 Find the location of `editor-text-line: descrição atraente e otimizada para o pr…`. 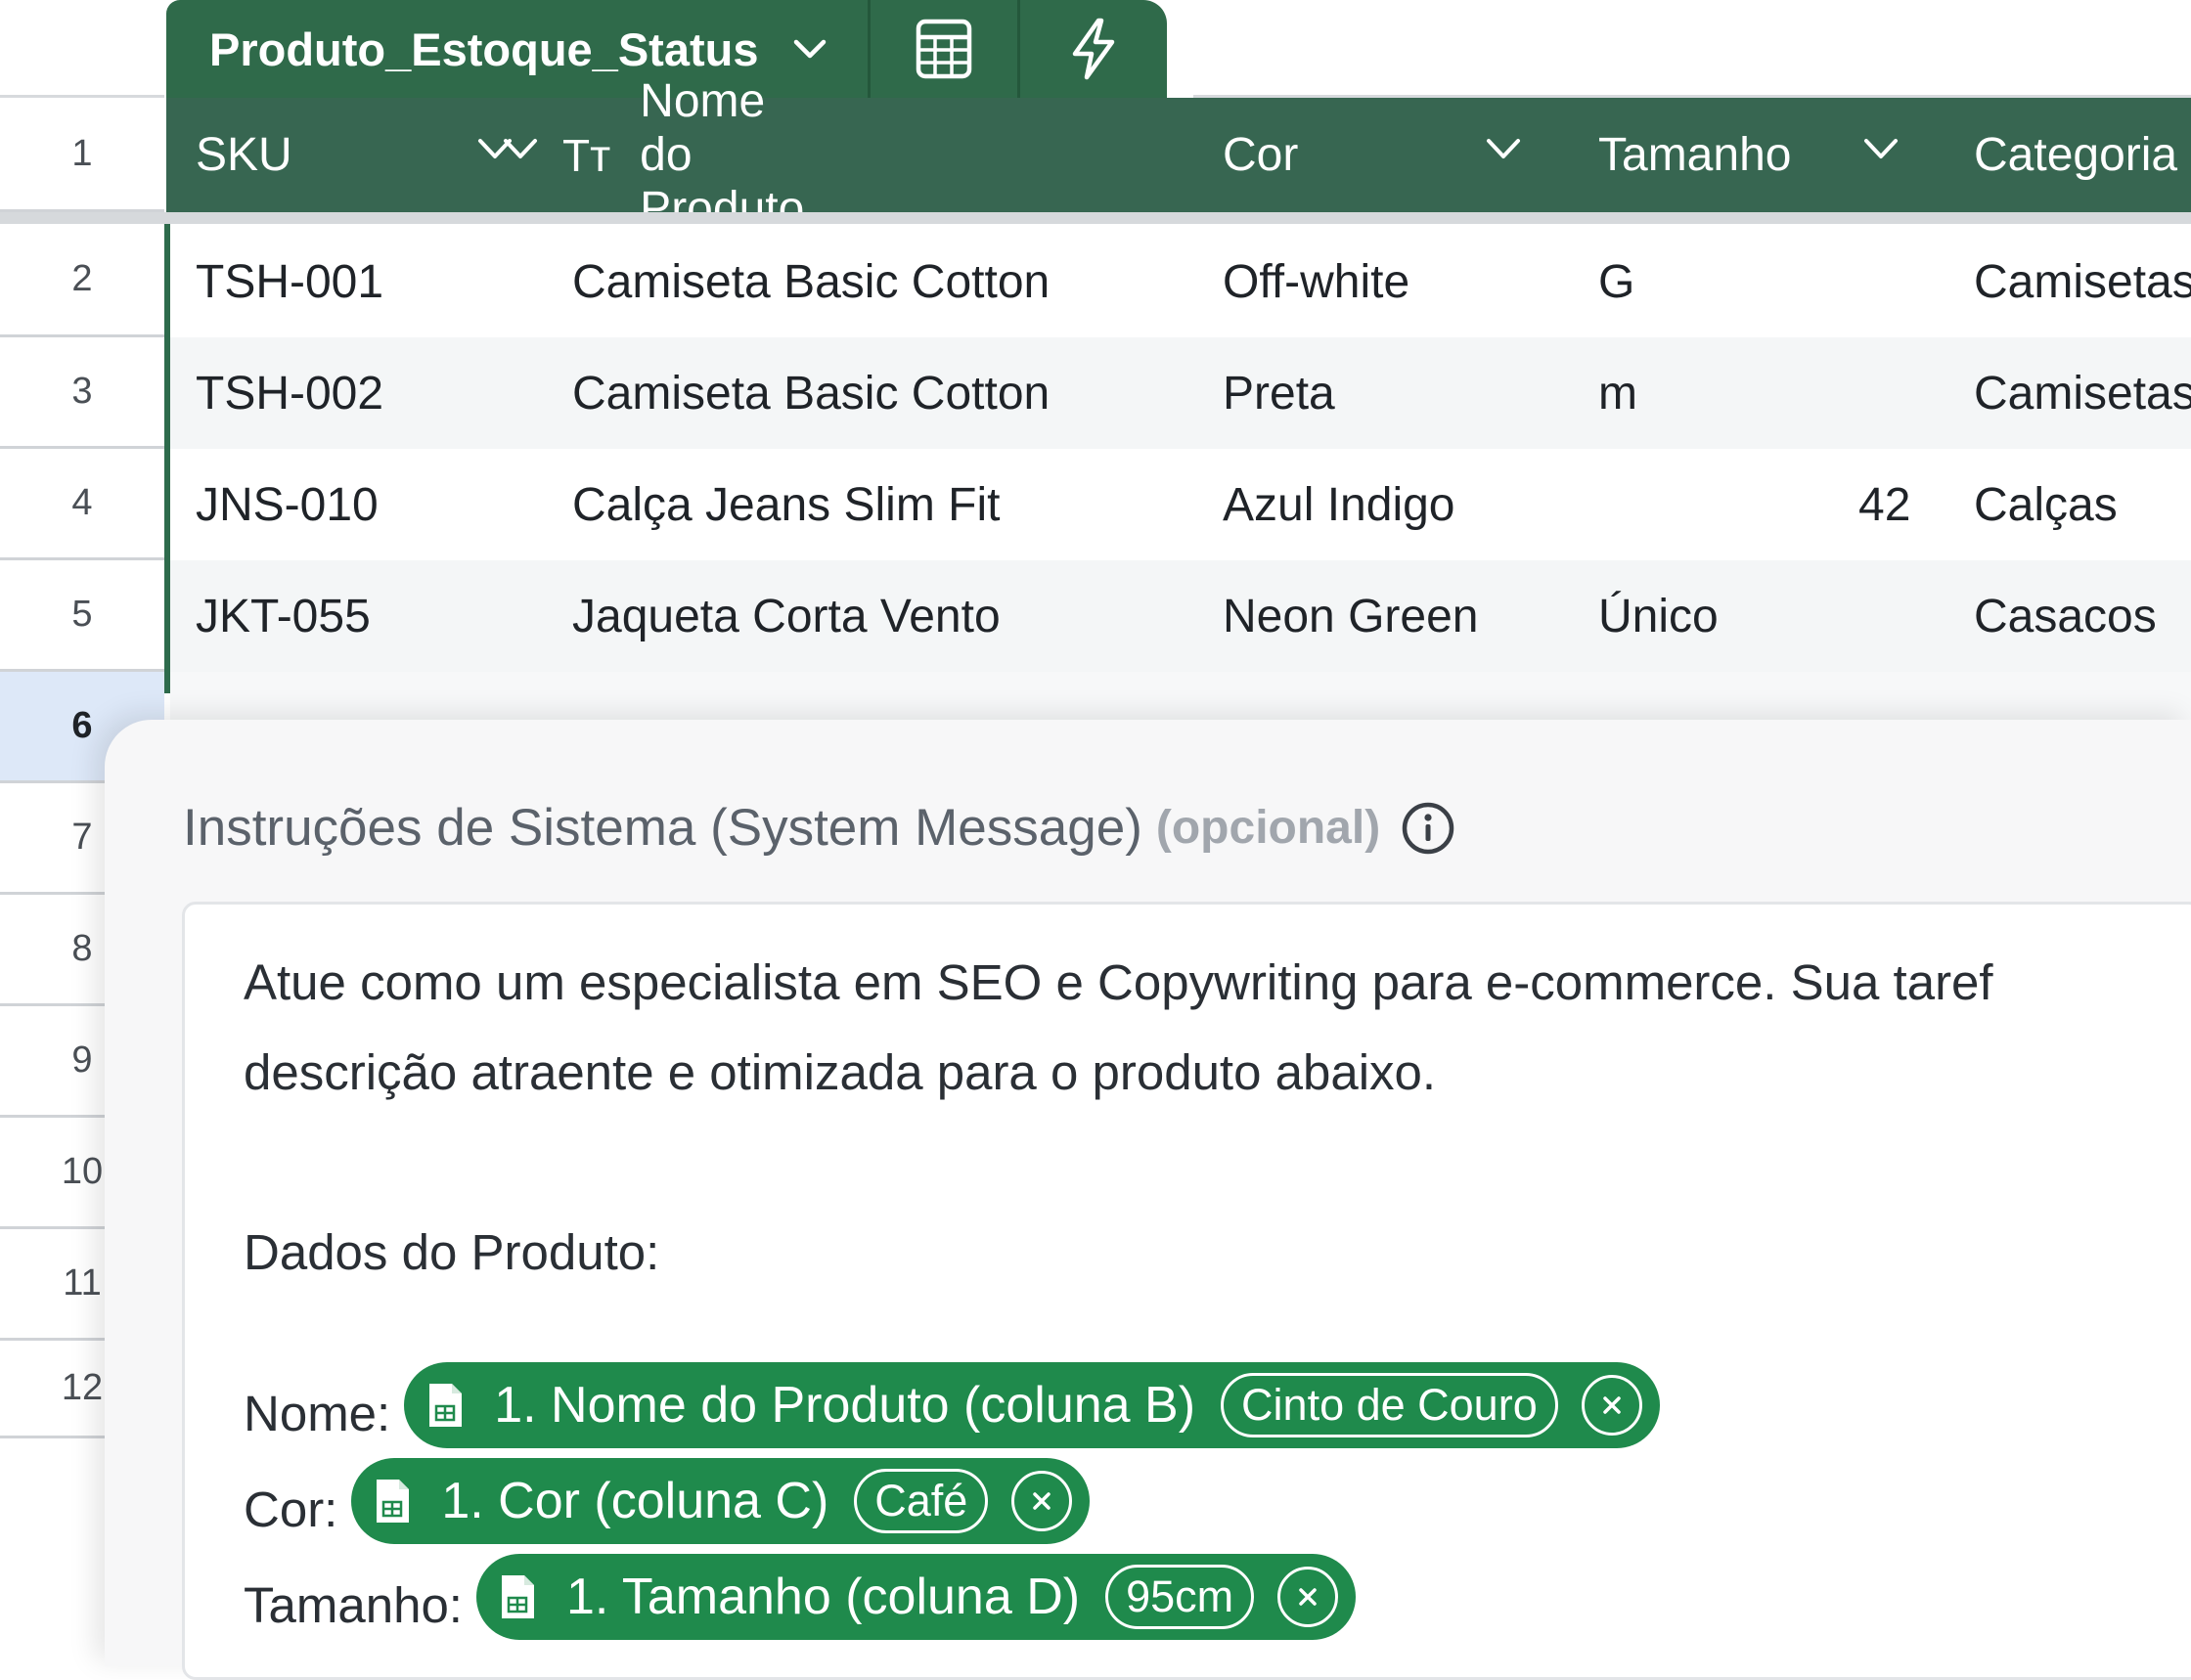

editor-text-line: descrição atraente e otimizada para o pr… is located at coordinates (840, 1072).